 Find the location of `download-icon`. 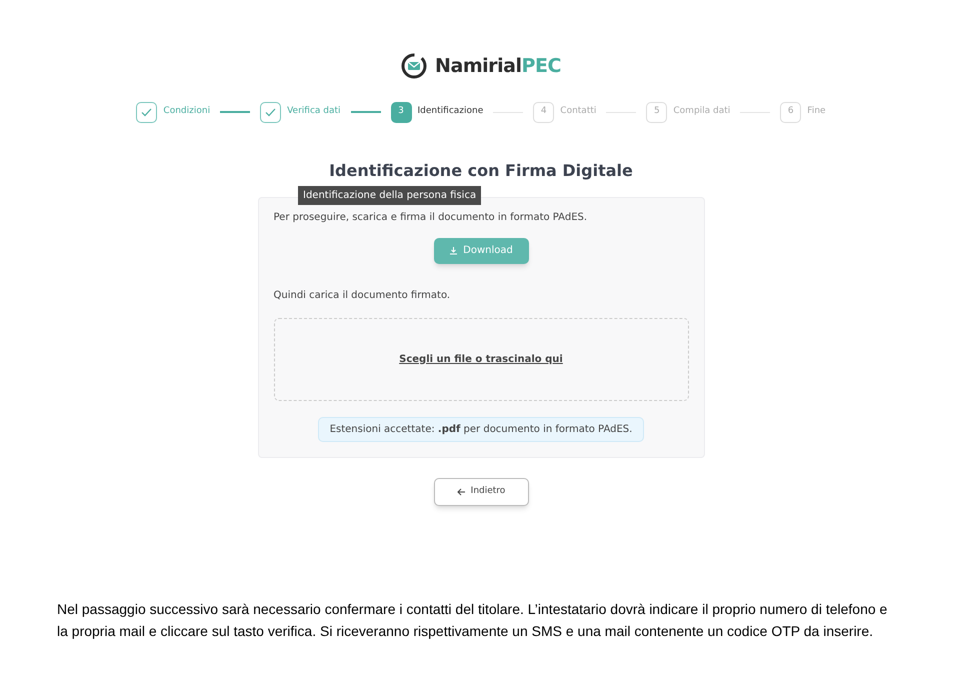

download-icon is located at coordinates (453, 250).